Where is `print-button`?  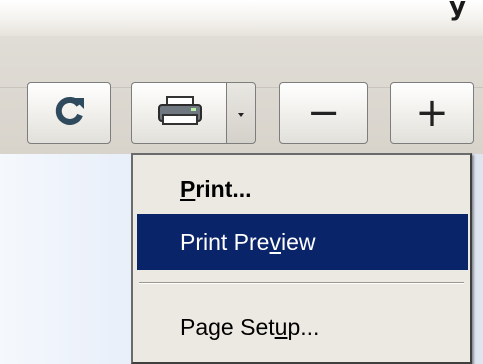
print-button is located at coordinates (179, 113).